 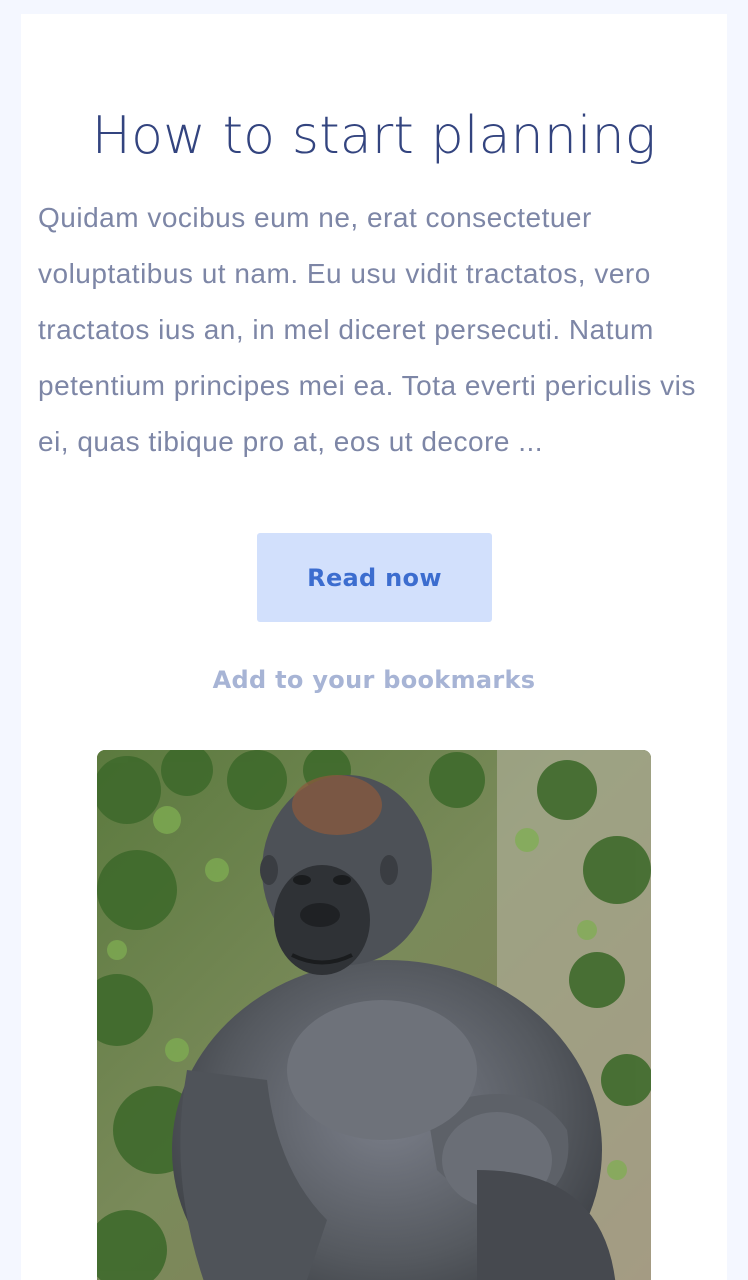 I want to click on add-bookmark-link: Add to your bookmarks, so click(x=374, y=680).